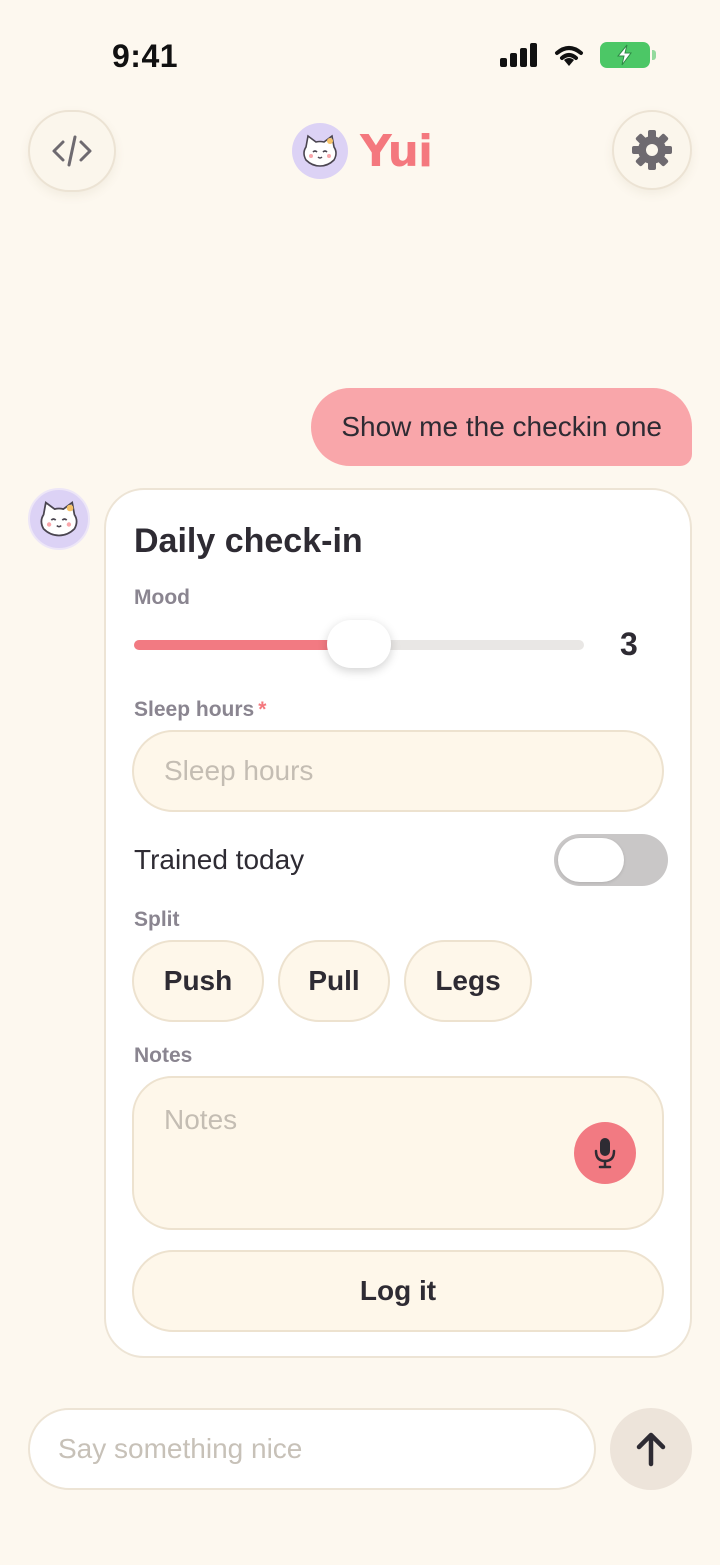  What do you see at coordinates (162, 597) in the screenshot?
I see `mood-label: Mood` at bounding box center [162, 597].